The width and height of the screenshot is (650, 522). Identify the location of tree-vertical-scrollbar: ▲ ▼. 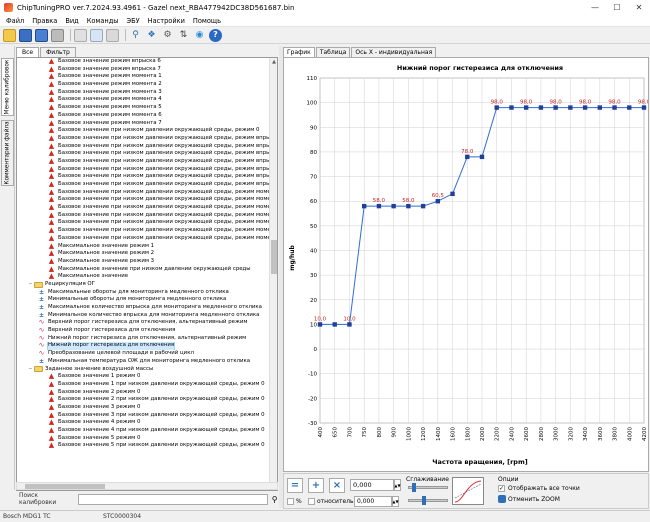
(273, 274).